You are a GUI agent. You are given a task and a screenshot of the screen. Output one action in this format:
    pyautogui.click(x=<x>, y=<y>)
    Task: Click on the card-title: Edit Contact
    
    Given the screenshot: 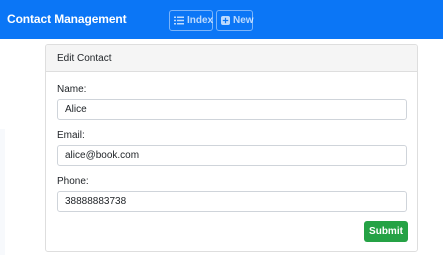 What is the action you would take?
    pyautogui.click(x=84, y=58)
    